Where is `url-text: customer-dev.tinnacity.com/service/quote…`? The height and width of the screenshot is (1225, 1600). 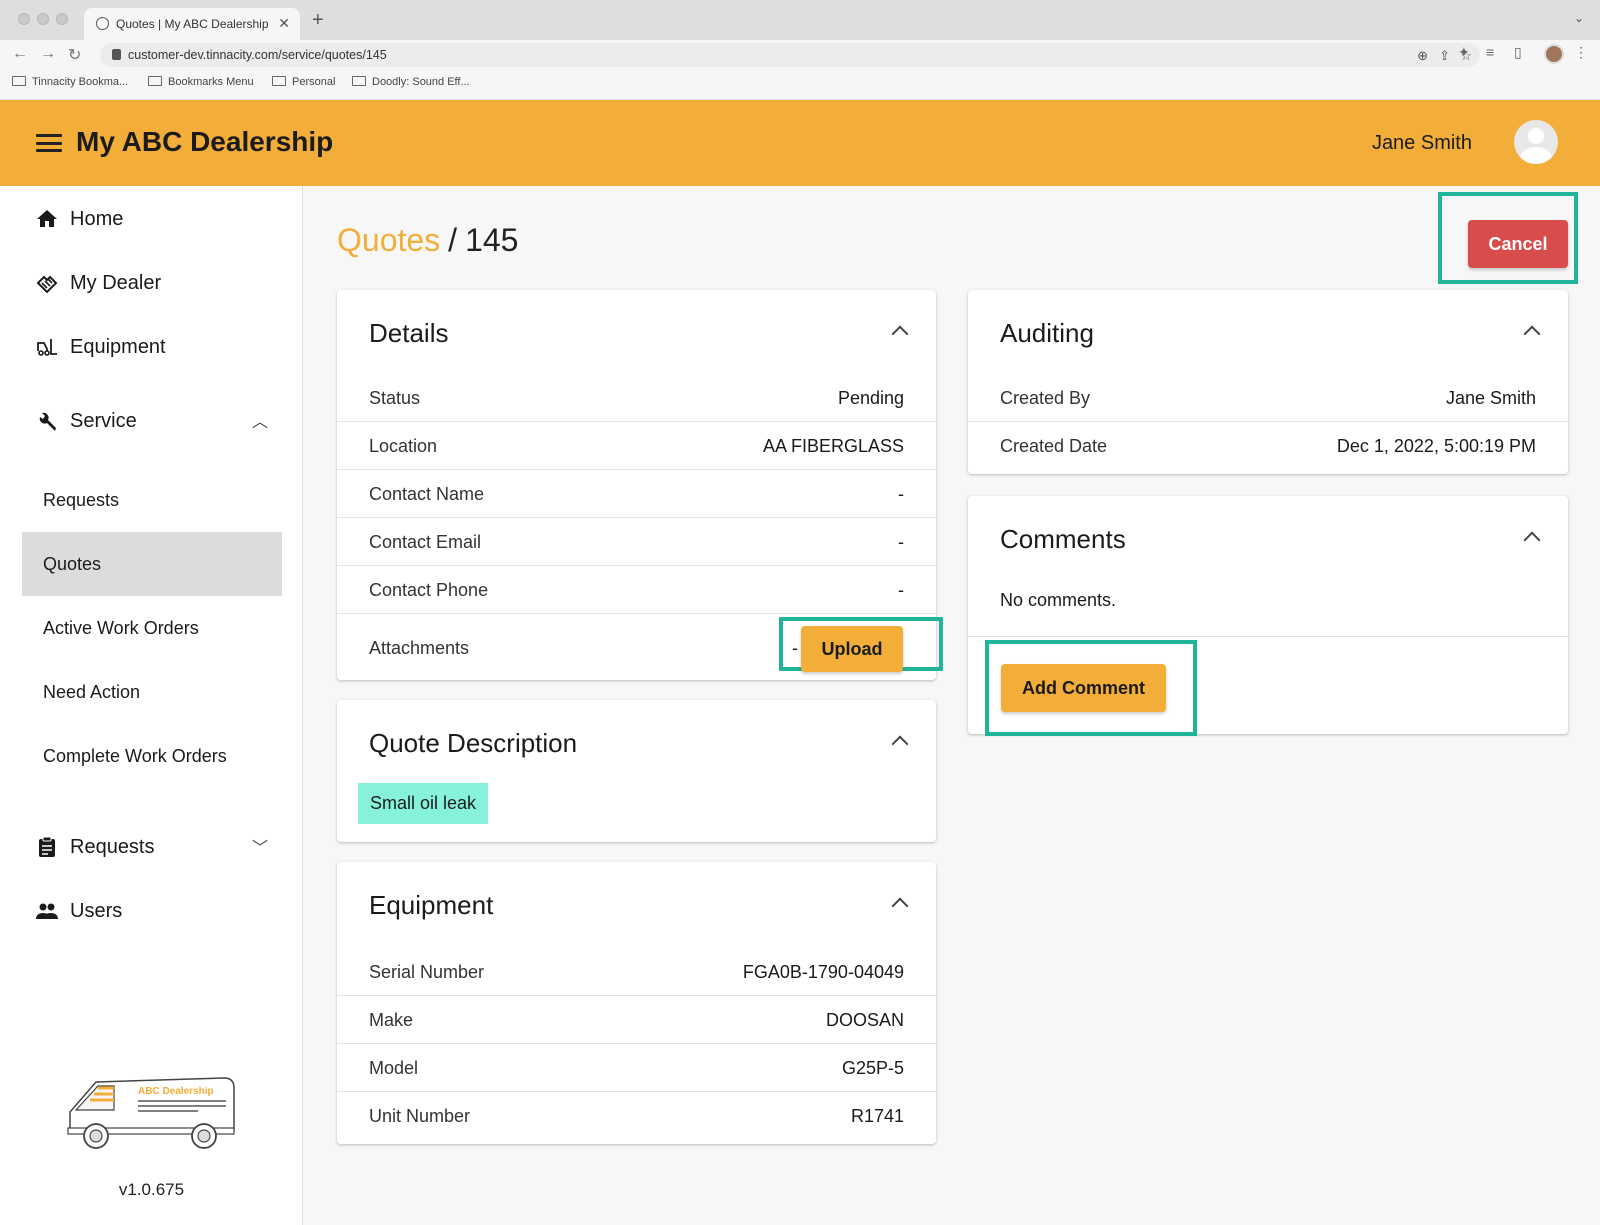
url-text: customer-dev.tinnacity.com/service/quote… is located at coordinates (257, 55).